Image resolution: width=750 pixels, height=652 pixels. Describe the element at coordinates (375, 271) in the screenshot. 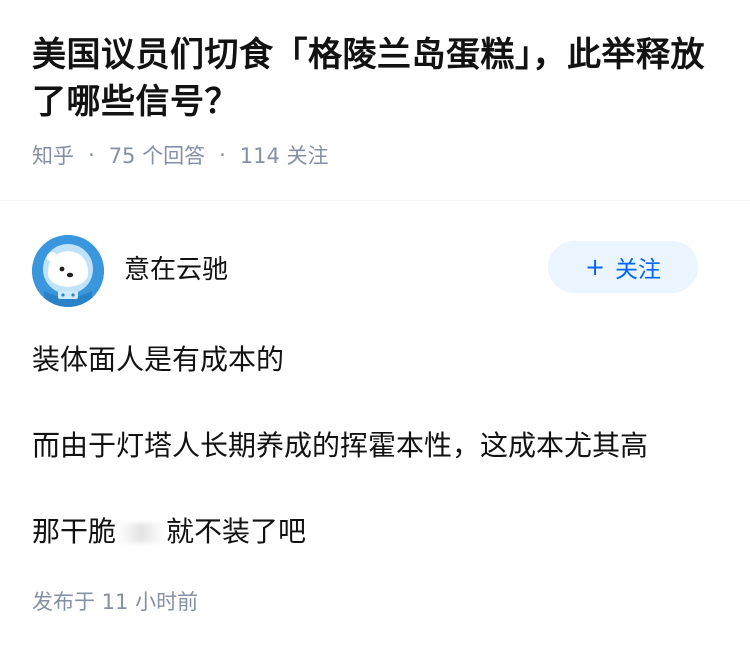

I see `author-row: 意在云驰 + 关注` at that location.